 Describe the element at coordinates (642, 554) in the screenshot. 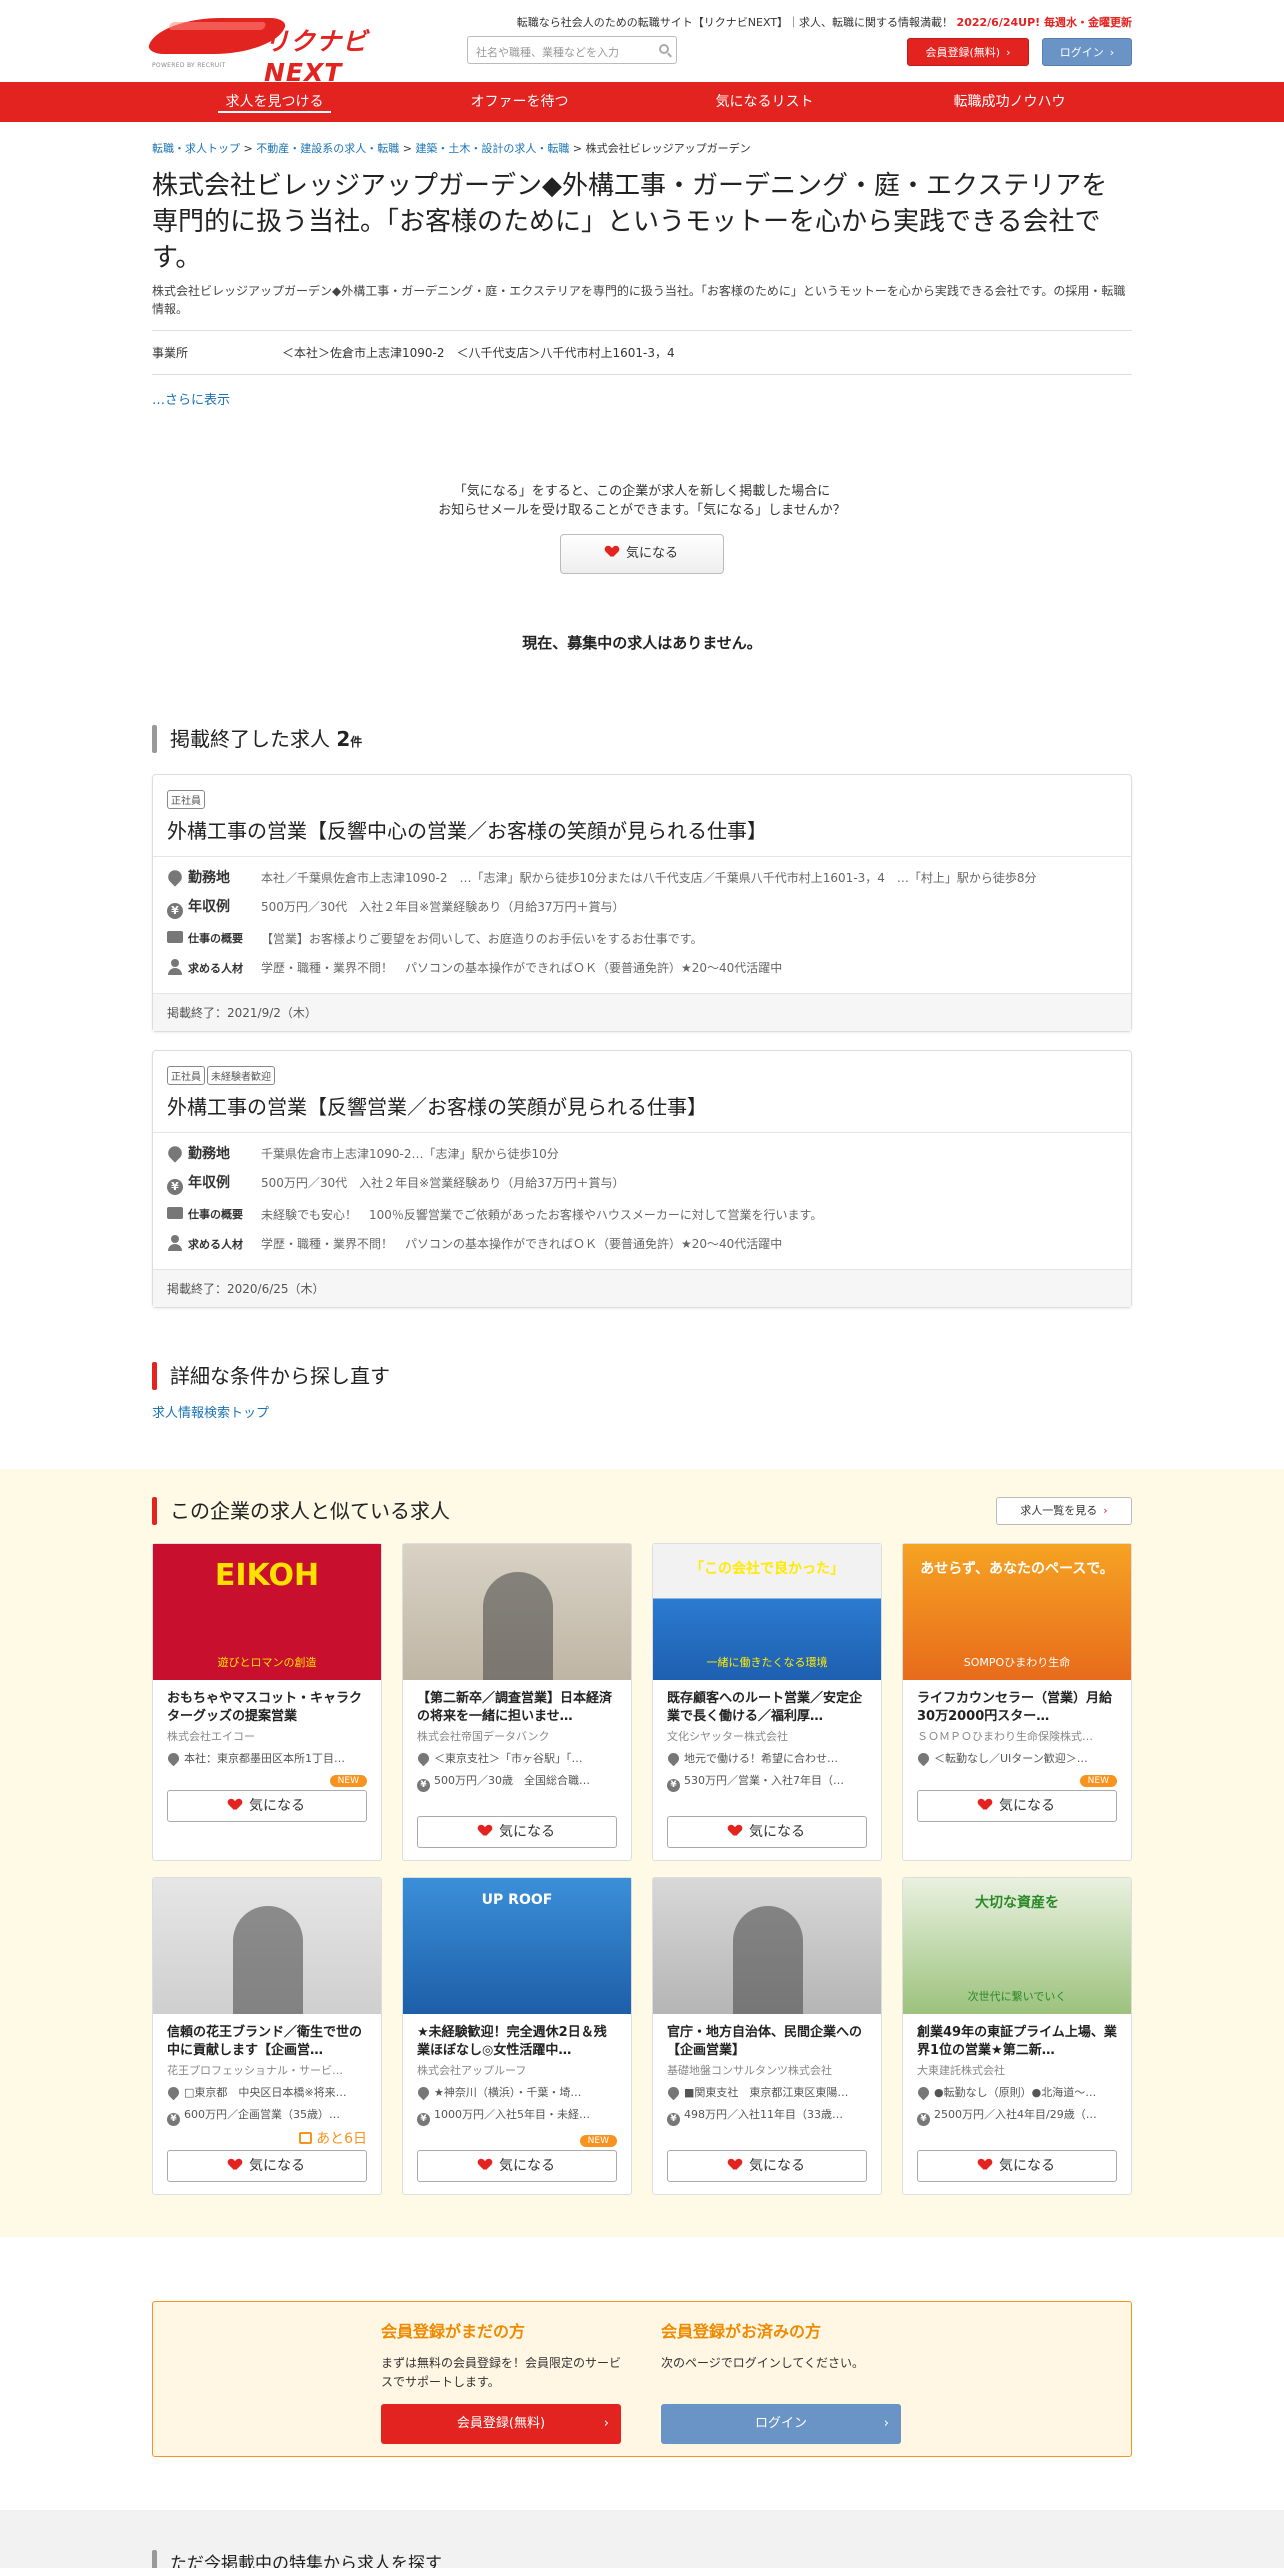

I see `company-favorite-button: 気になる` at that location.